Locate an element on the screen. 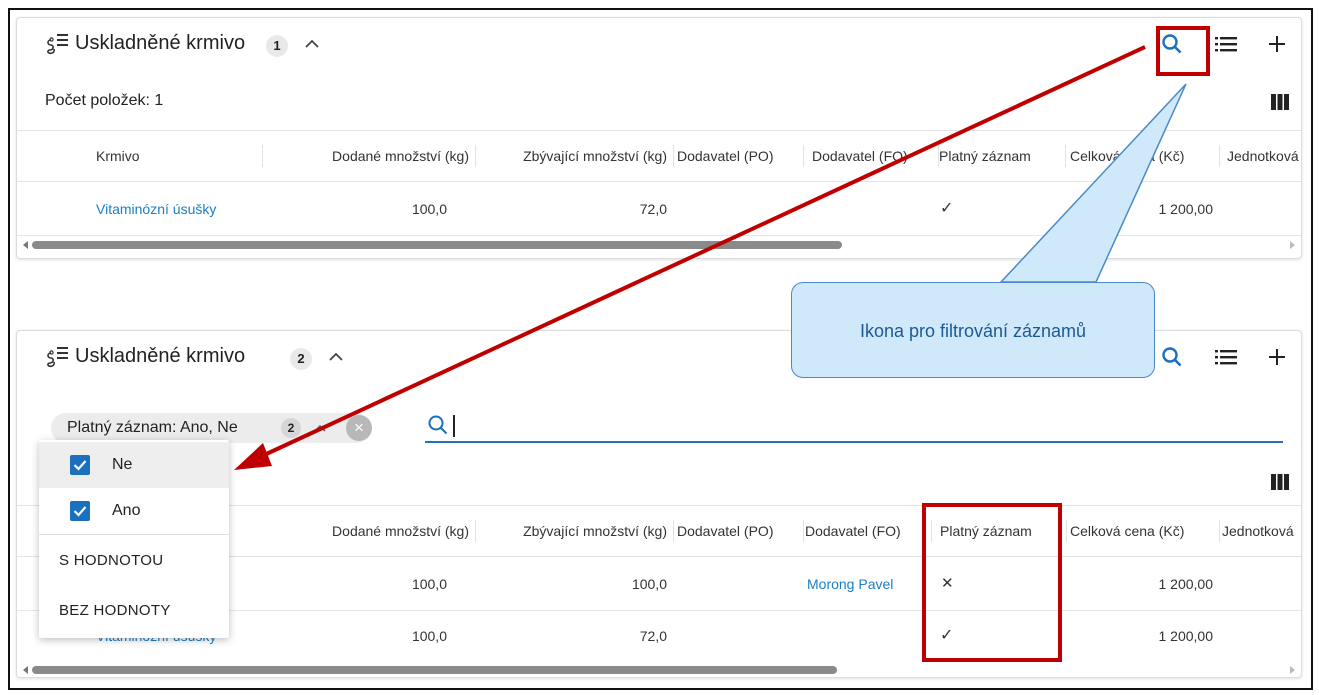  table-row: Vitaminózní úsušky 100,0 72,0 ✓ 1 200,00 is located at coordinates (659, 210).